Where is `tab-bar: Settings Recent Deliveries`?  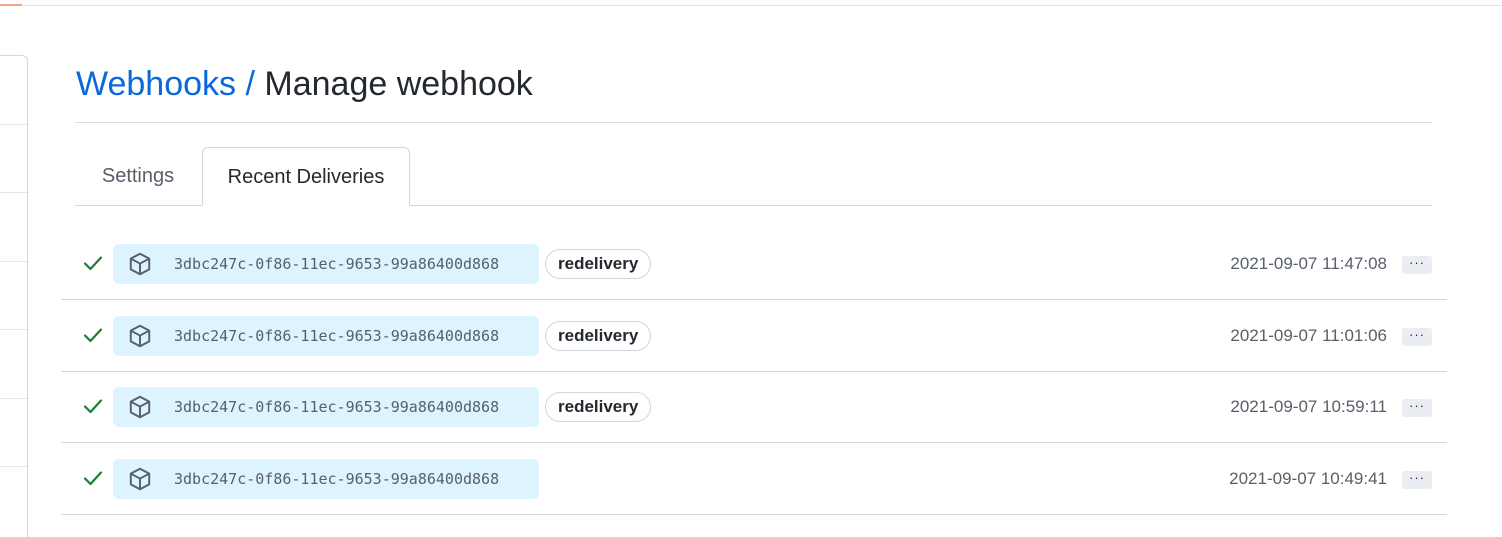
tab-bar: Settings Recent Deliveries is located at coordinates (753, 176).